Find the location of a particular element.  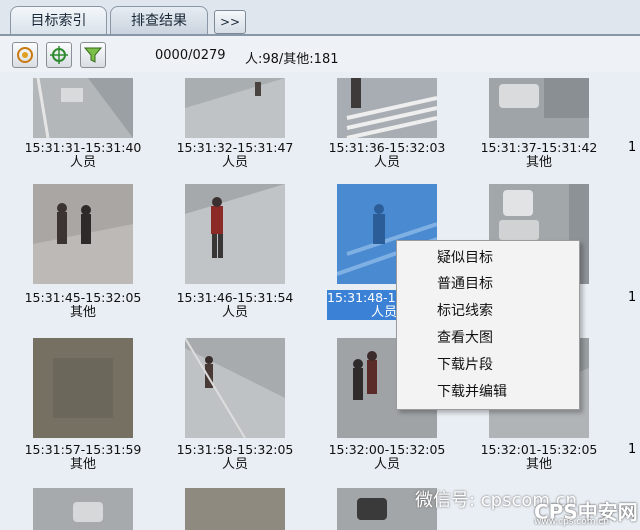

target-icon is located at coordinates (25, 55).